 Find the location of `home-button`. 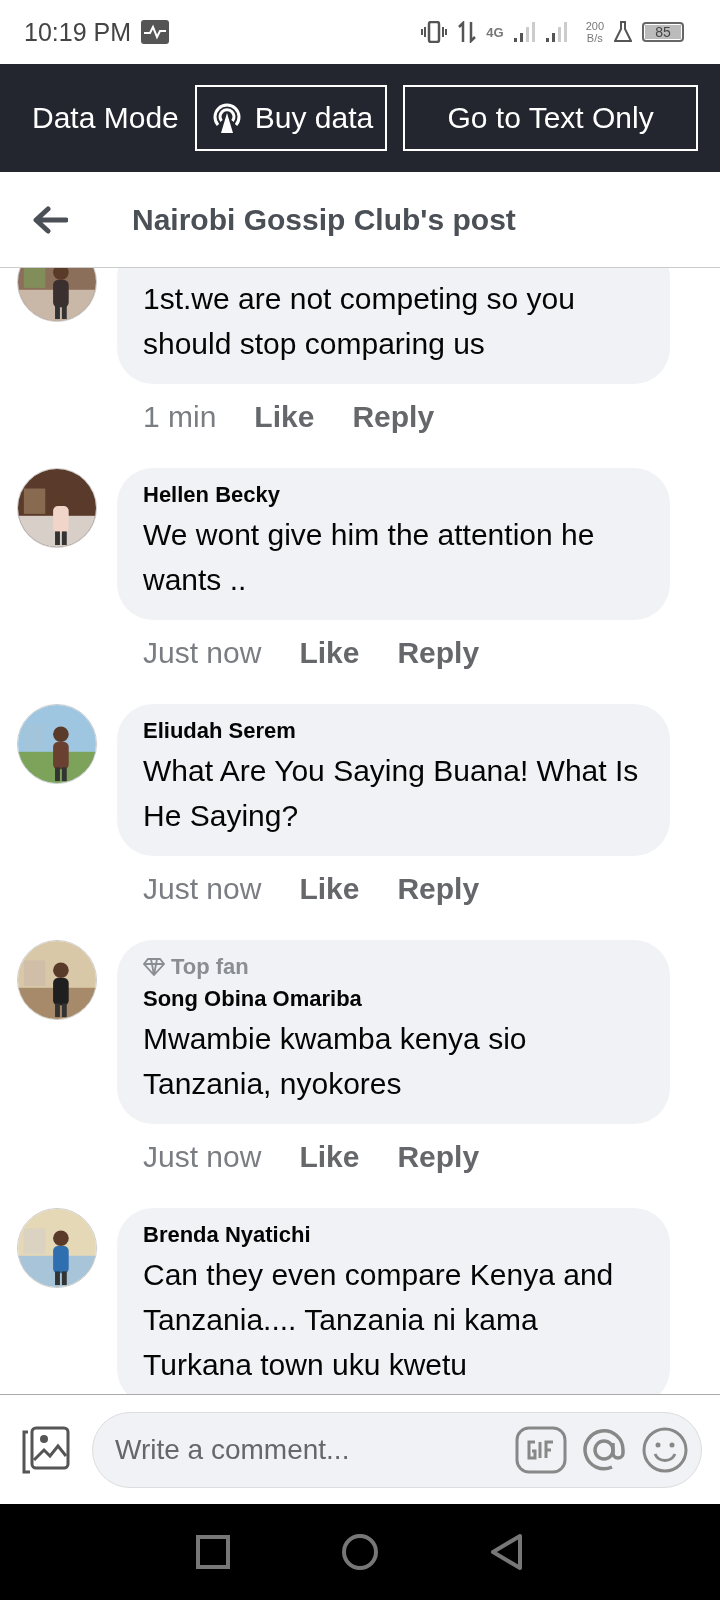

home-button is located at coordinates (360, 1552).